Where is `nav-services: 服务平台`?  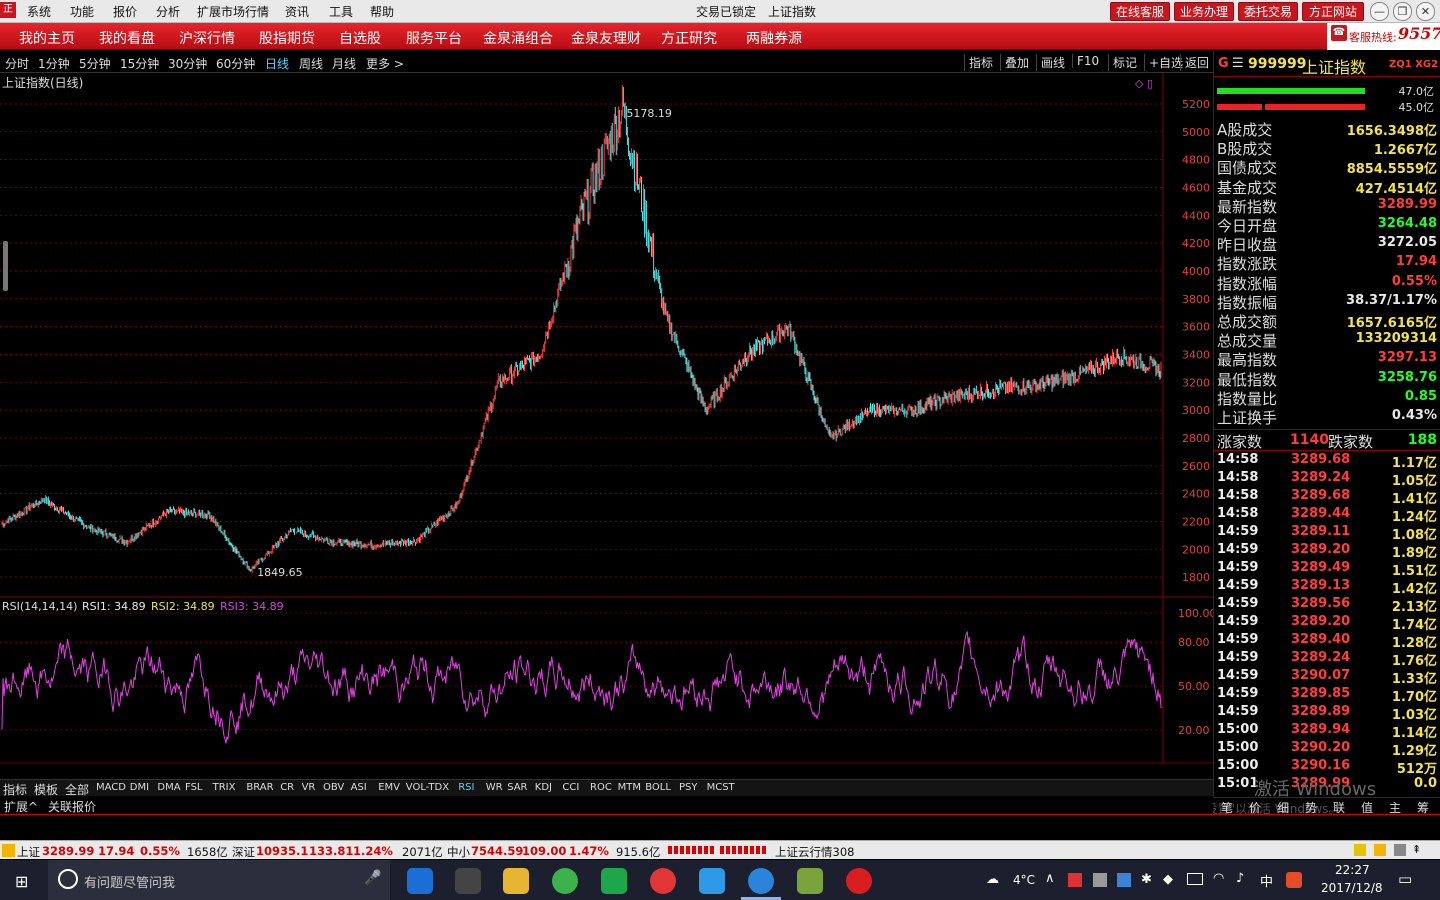
nav-services: 服务平台 is located at coordinates (434, 38).